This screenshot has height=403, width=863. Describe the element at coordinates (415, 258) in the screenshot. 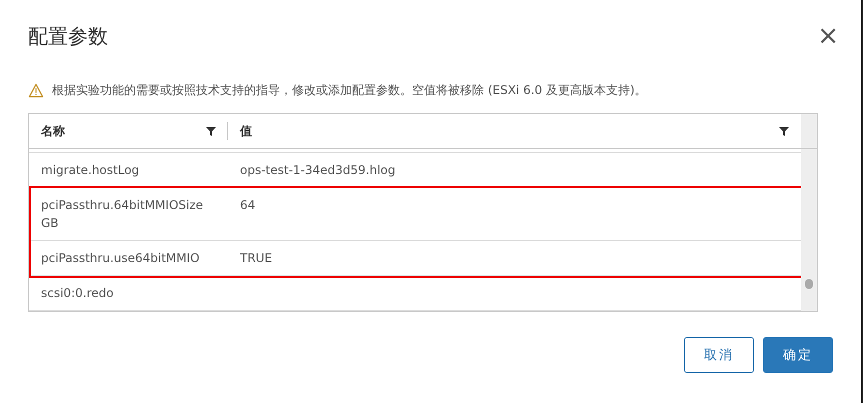

I see `table-row: pciPassthru.use64bitMMIO TRUE` at that location.